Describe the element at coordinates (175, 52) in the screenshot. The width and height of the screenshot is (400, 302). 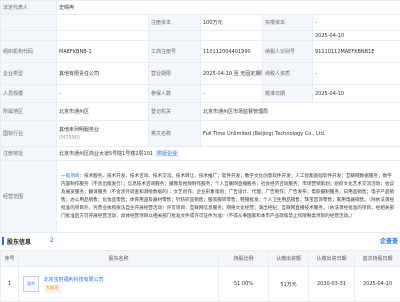
I see `business-reg-label: 工商注册号` at that location.